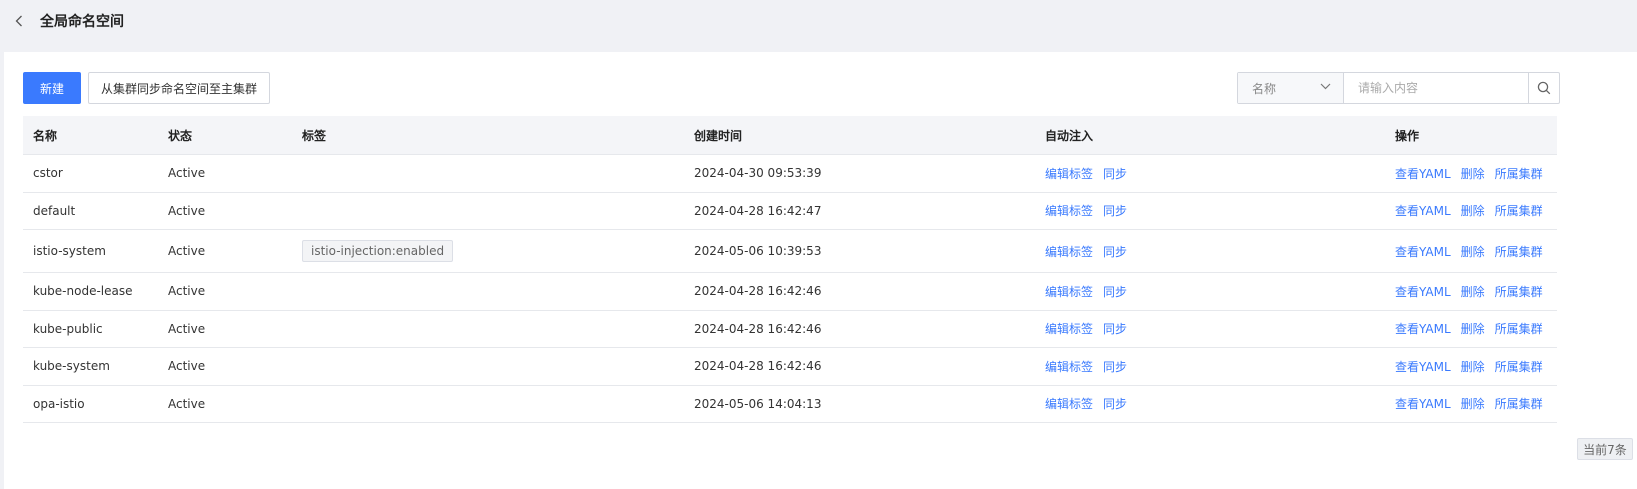  I want to click on namespace-name: default, so click(54, 210).